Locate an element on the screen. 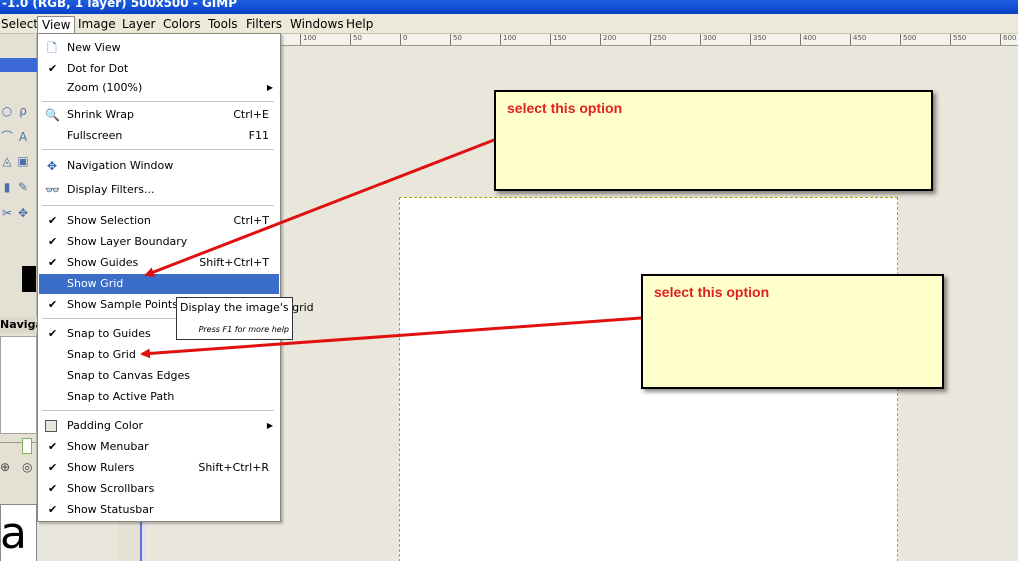 The width and height of the screenshot is (1018, 561). magnifier-icon: 🔍 is located at coordinates (52, 115).